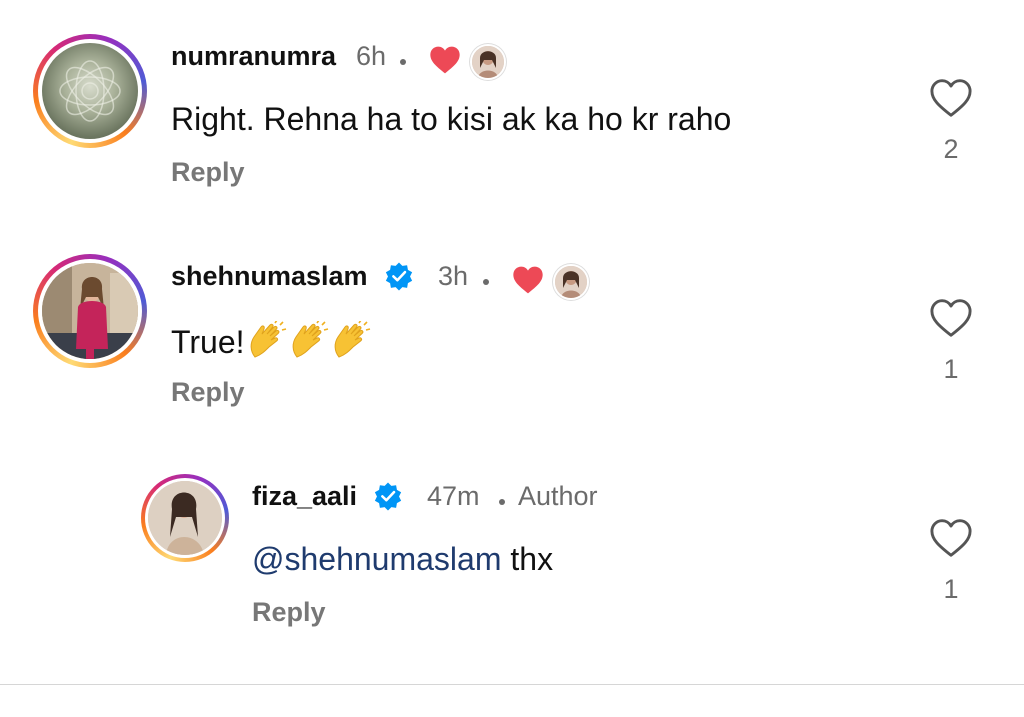  What do you see at coordinates (253, 56) in the screenshot?
I see `comment-username: numranumra` at bounding box center [253, 56].